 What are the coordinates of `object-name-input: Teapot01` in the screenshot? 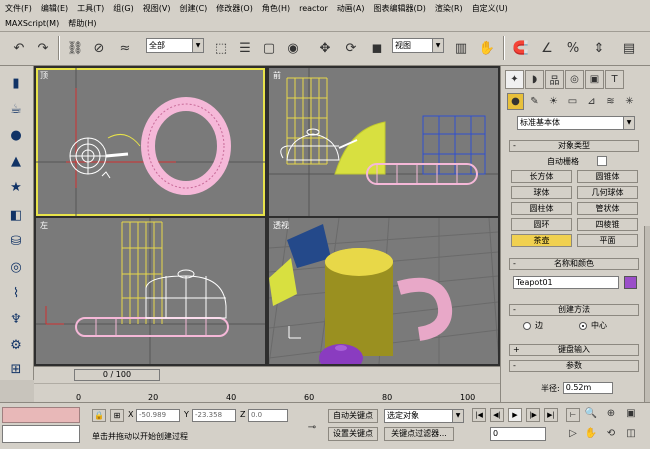 It's located at (566, 282).